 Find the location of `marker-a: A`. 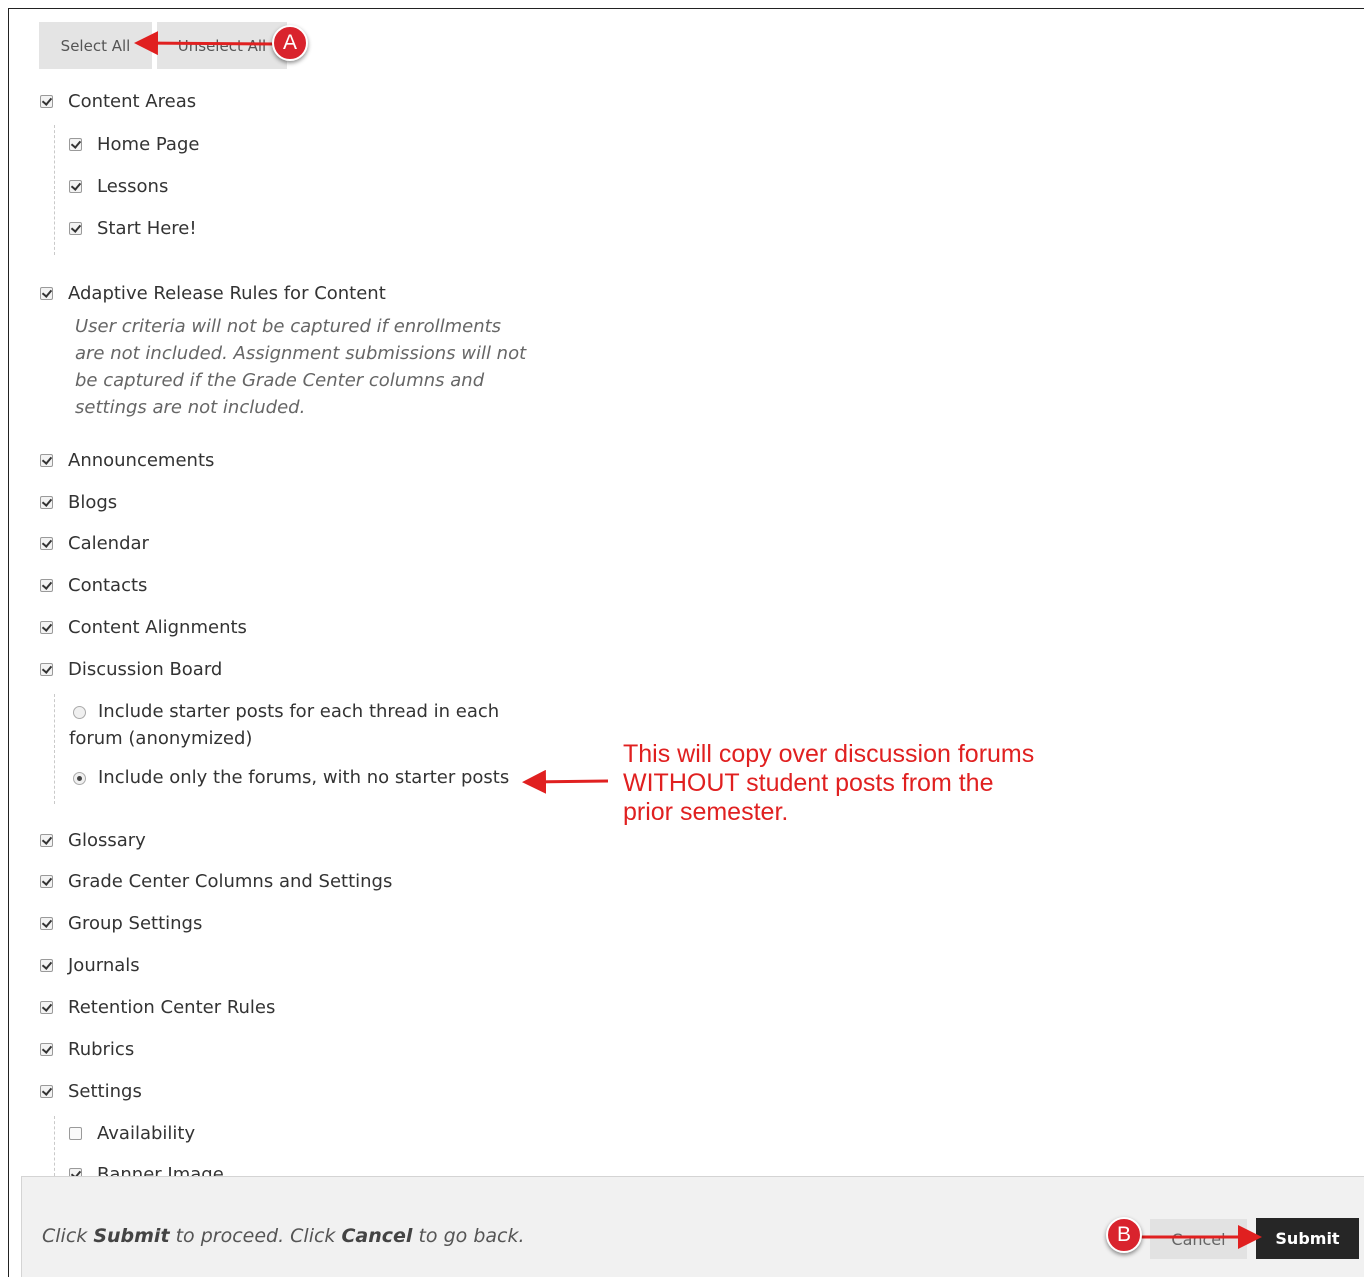

marker-a: A is located at coordinates (290, 43).